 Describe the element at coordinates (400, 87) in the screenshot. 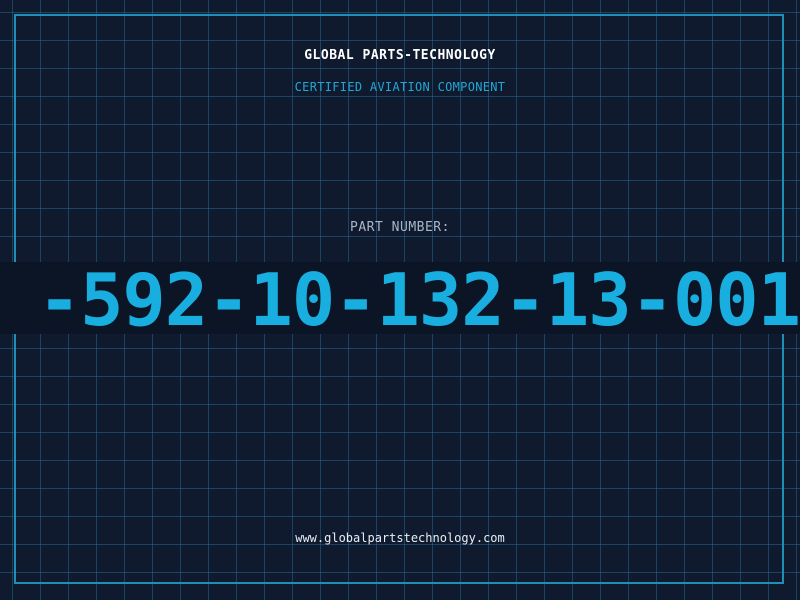

I see `certification-subtitle: CERTIFIED AVIATION COMPONENT` at that location.